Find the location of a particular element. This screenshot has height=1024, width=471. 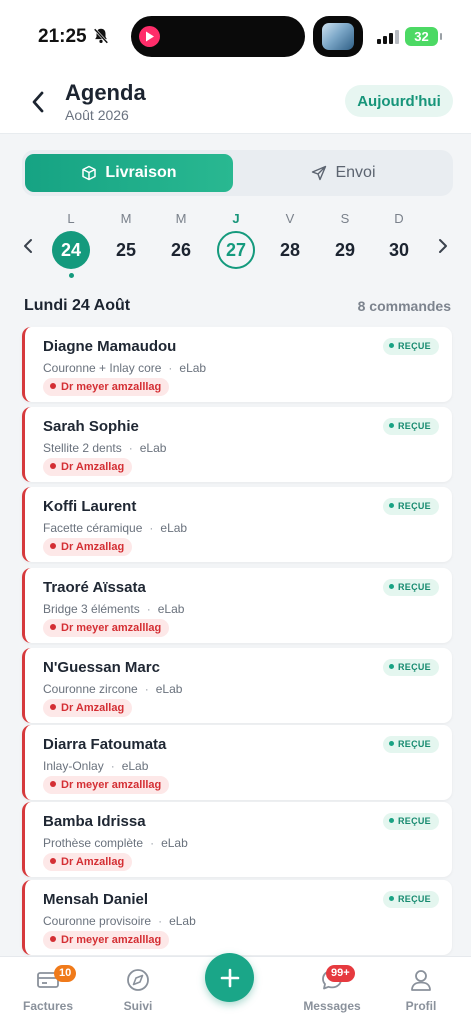

patient-name: Mensah Daniel is located at coordinates (96, 899).